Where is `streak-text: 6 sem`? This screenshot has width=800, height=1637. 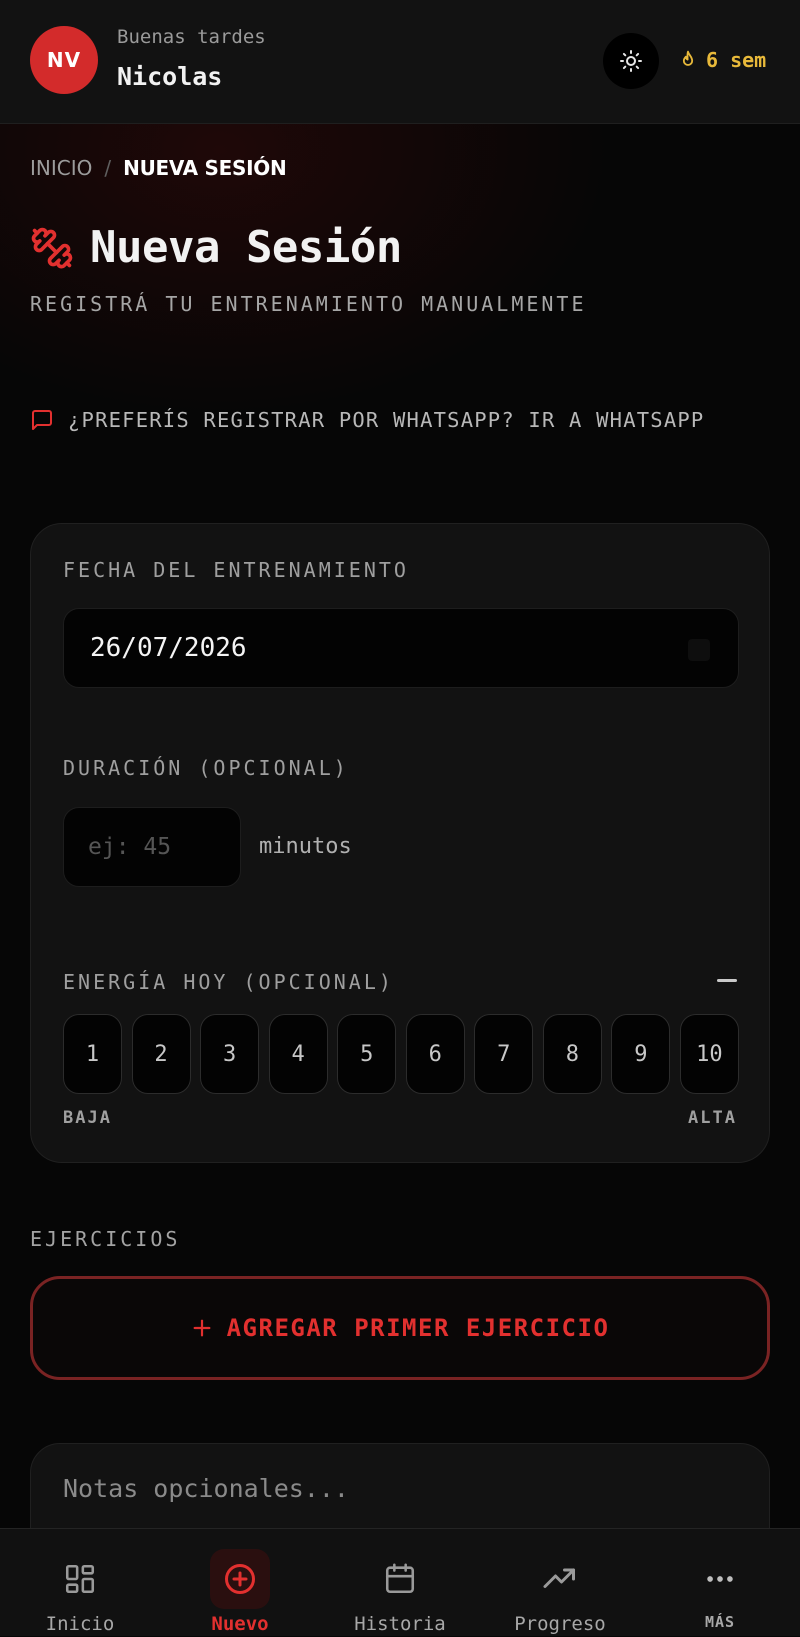
streak-text: 6 sem is located at coordinates (736, 60).